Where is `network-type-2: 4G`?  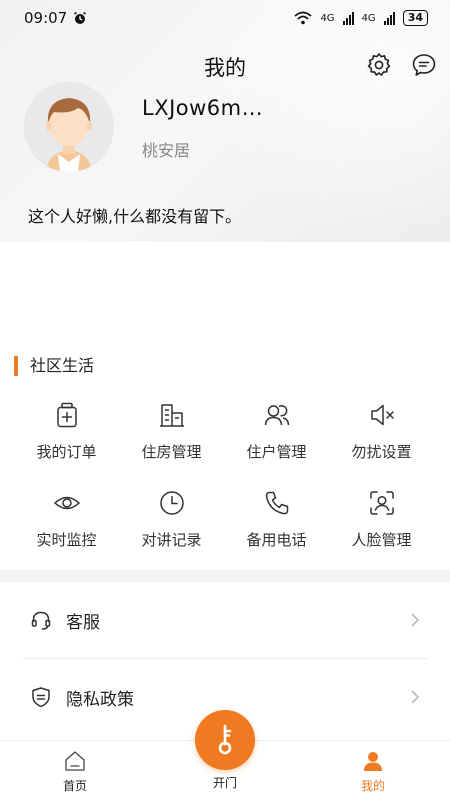 network-type-2: 4G is located at coordinates (368, 18).